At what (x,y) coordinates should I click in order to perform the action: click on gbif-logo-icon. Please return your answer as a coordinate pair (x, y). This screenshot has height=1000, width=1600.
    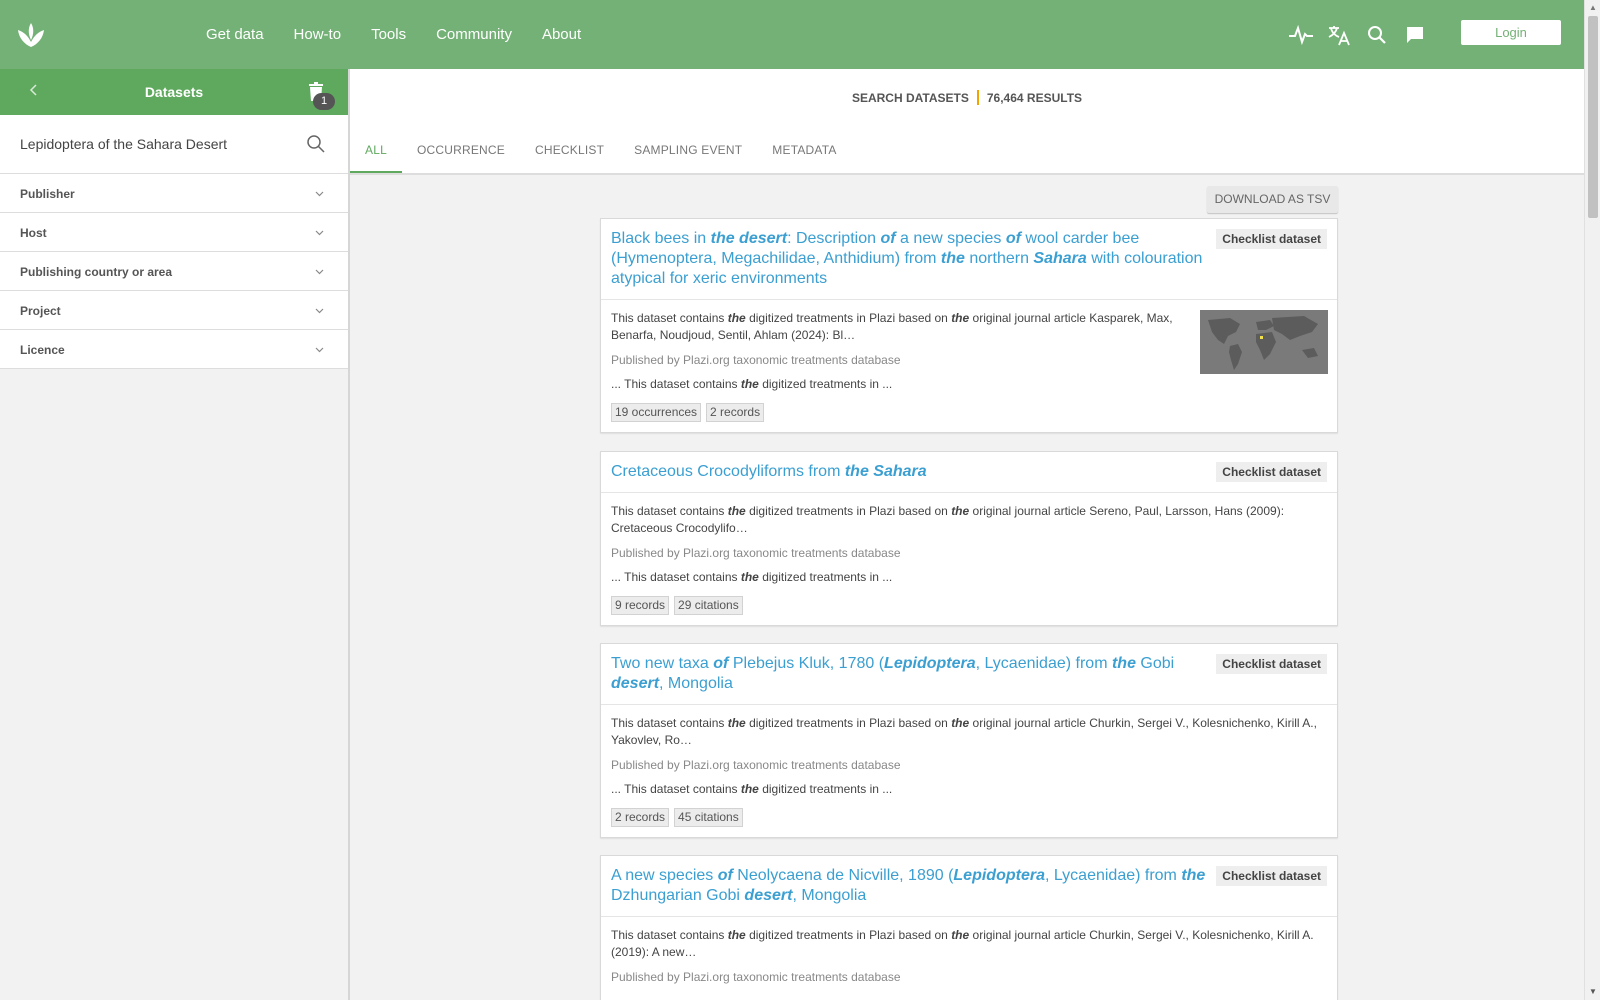
    Looking at the image, I should click on (31, 35).